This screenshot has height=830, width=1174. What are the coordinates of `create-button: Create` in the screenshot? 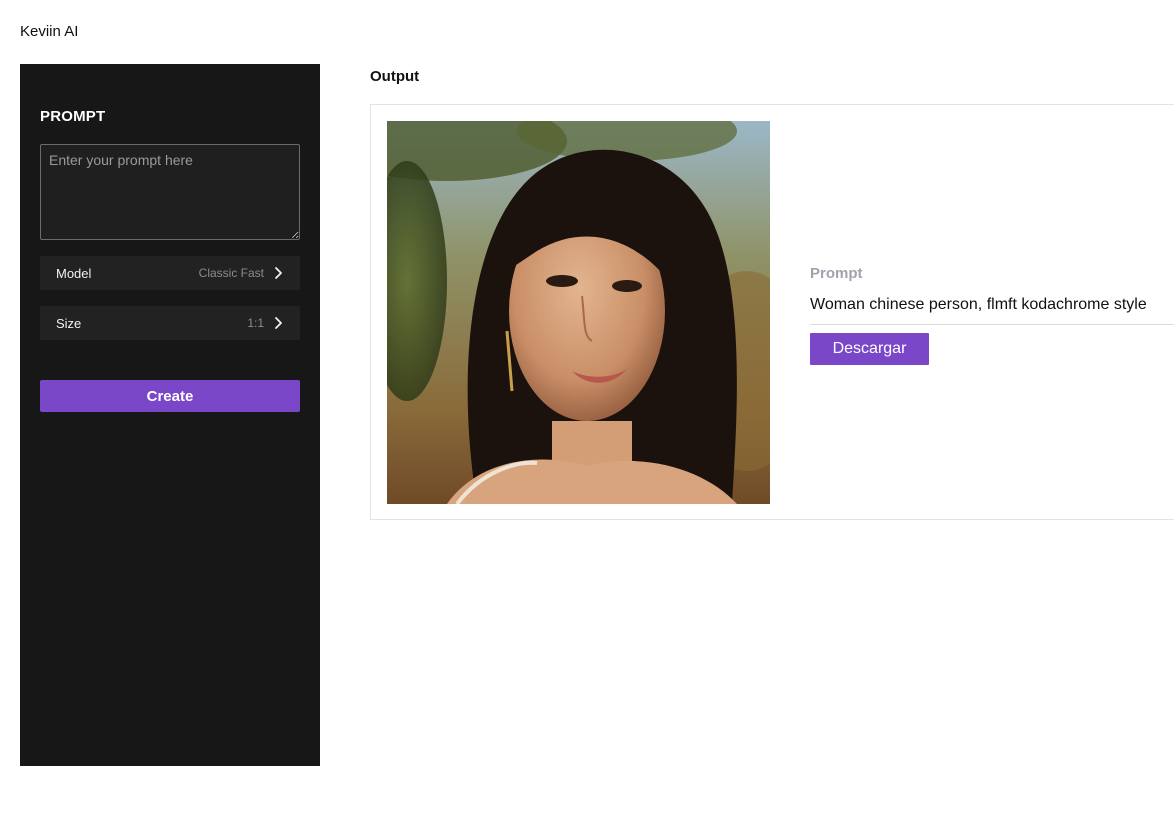 It's located at (170, 396).